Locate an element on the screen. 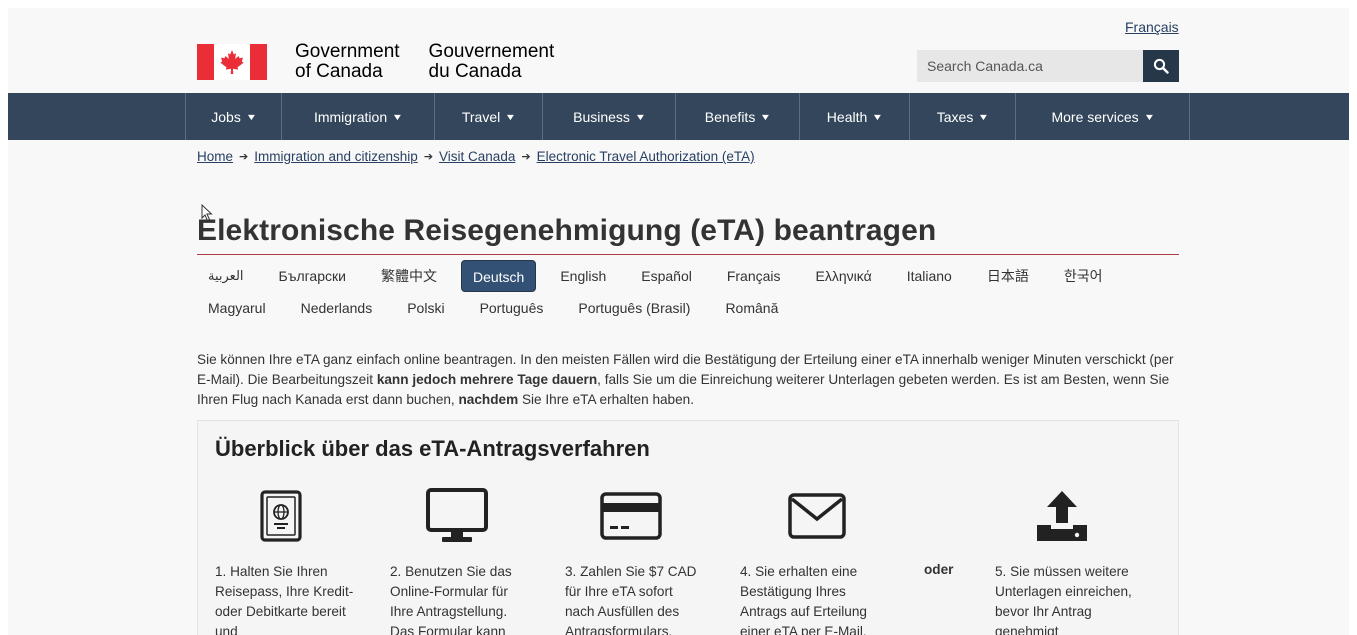 The height and width of the screenshot is (635, 1357). language-toggle-link: Français is located at coordinates (1152, 27).